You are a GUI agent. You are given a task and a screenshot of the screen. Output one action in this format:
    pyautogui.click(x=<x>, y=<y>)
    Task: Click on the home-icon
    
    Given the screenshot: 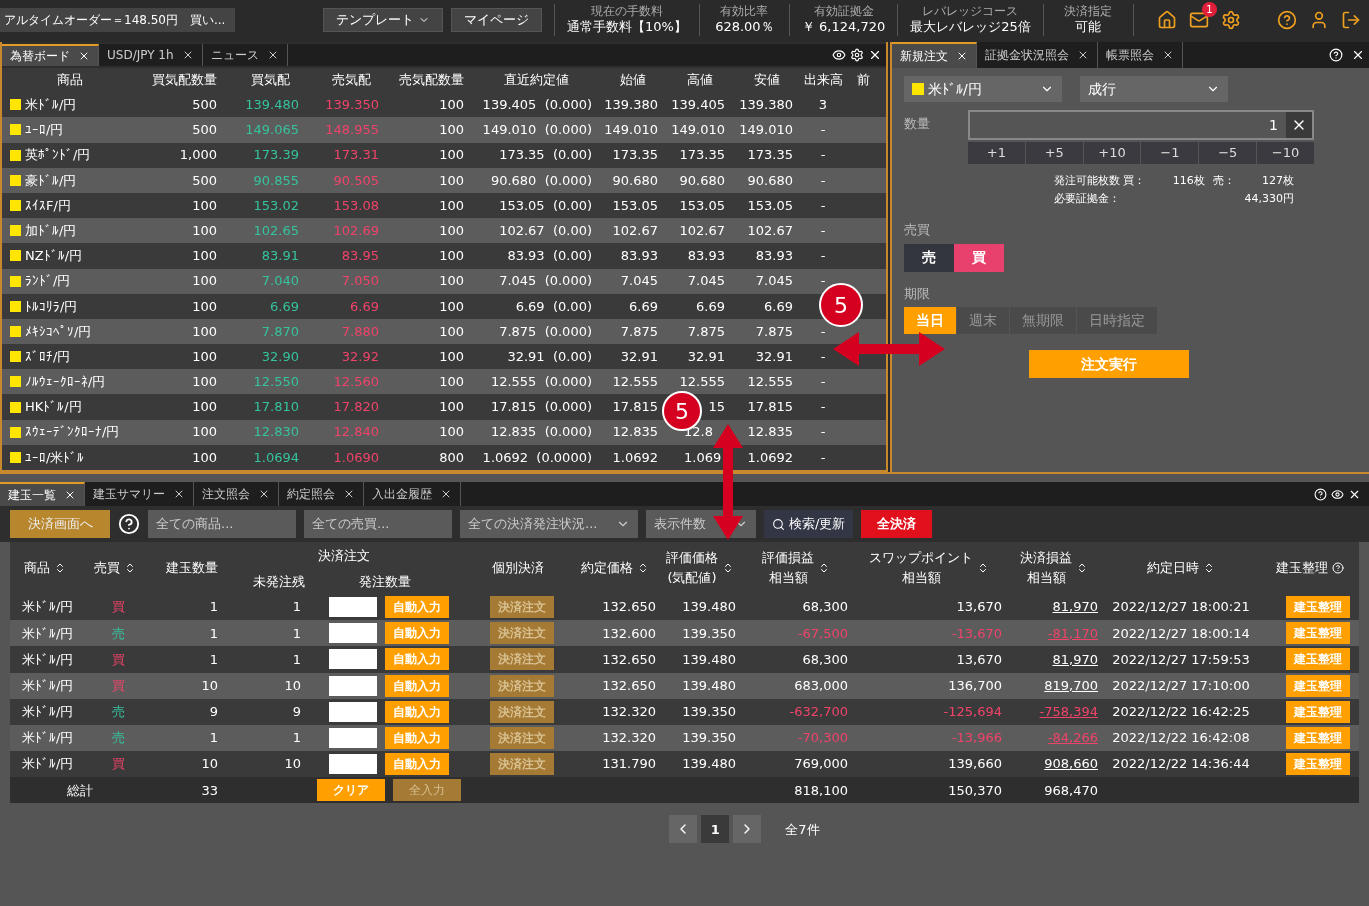 What is the action you would take?
    pyautogui.click(x=1167, y=20)
    